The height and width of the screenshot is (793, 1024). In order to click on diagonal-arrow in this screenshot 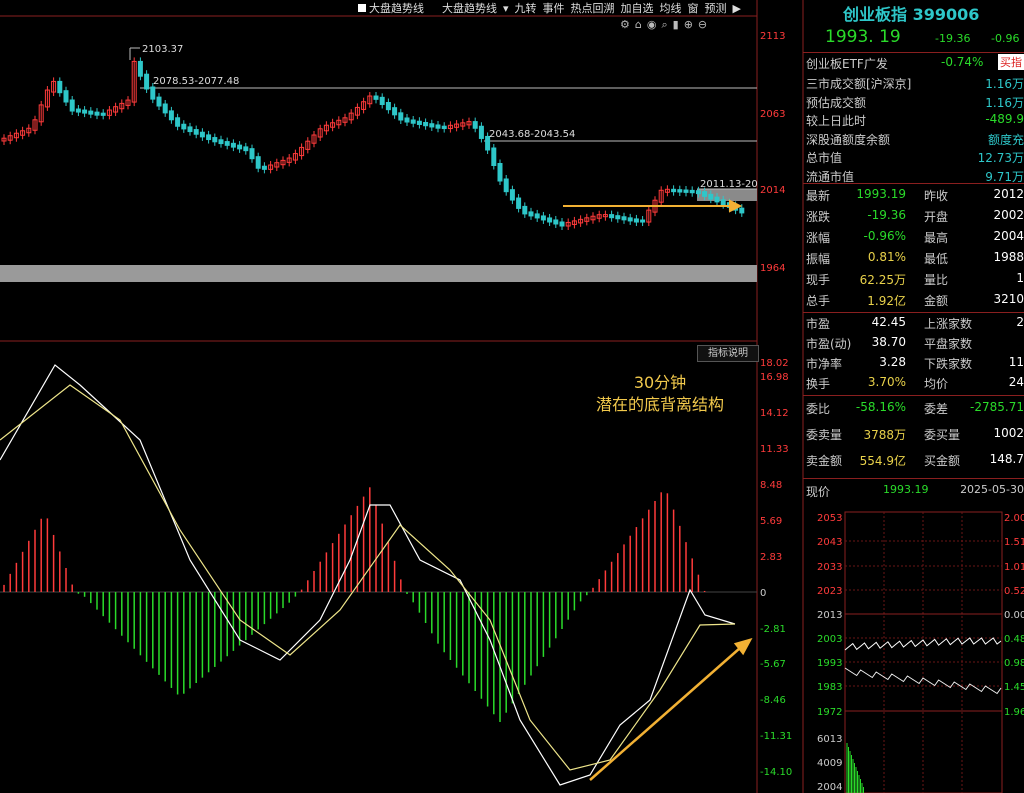, I will do `click(671, 709)`.